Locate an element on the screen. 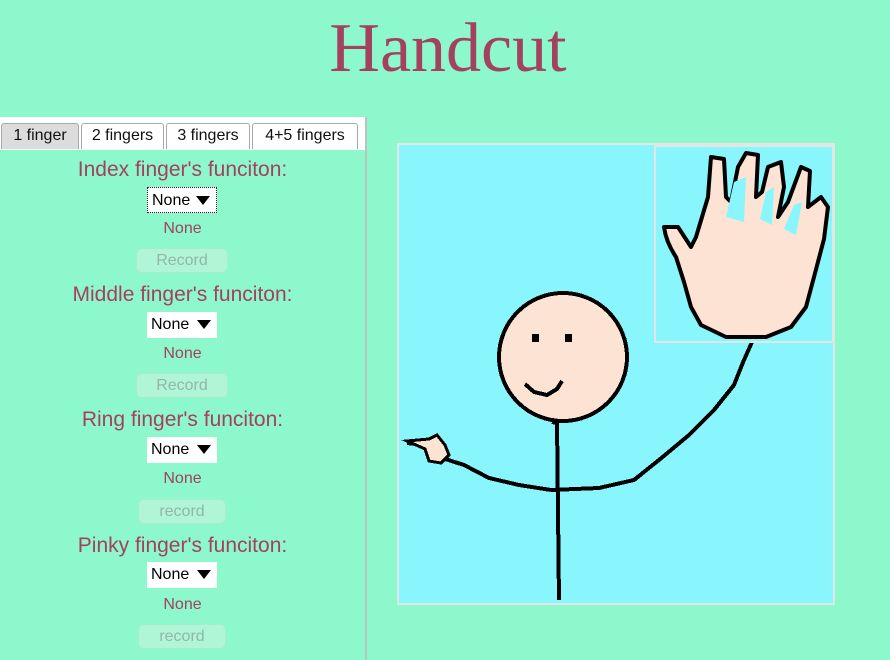  head is located at coordinates (563, 357).